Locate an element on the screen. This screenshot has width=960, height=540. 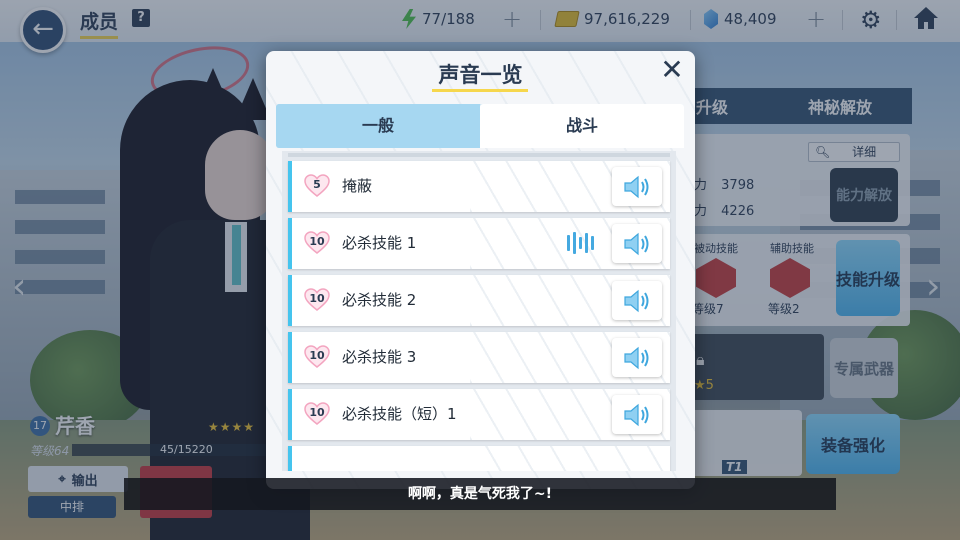
tab-general: 一般 is located at coordinates (378, 126).